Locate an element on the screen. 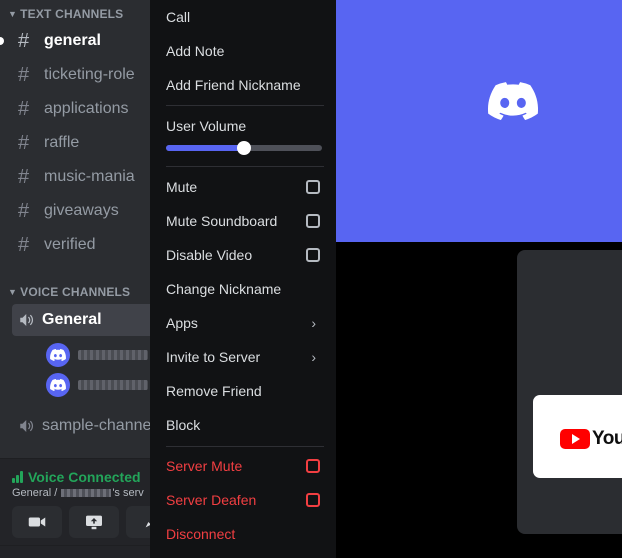 The image size is (622, 558). channel-raffle: # raffle is located at coordinates (86, 143).